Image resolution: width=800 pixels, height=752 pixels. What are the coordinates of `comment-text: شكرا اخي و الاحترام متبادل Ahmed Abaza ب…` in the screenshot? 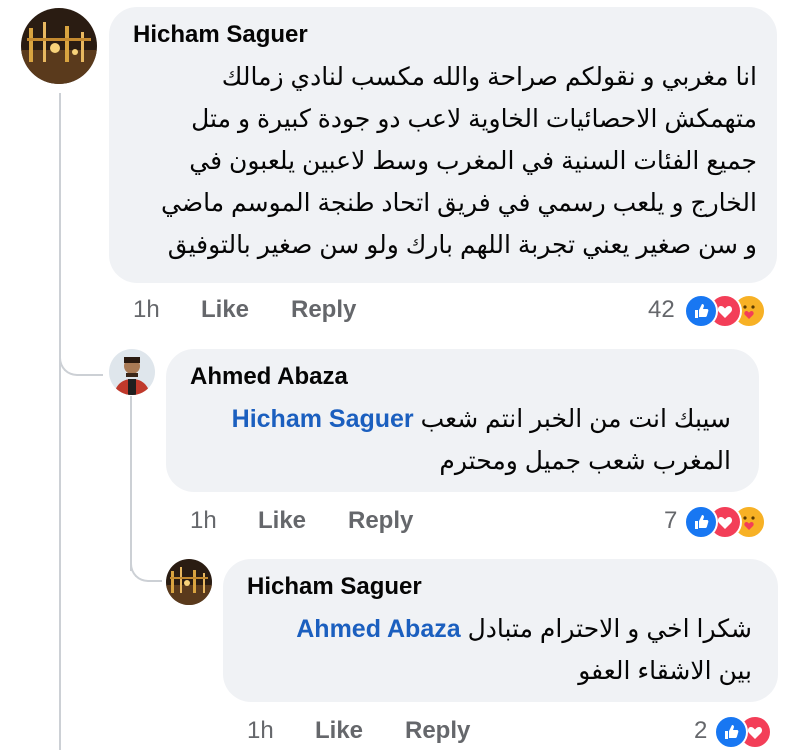 It's located at (524, 650).